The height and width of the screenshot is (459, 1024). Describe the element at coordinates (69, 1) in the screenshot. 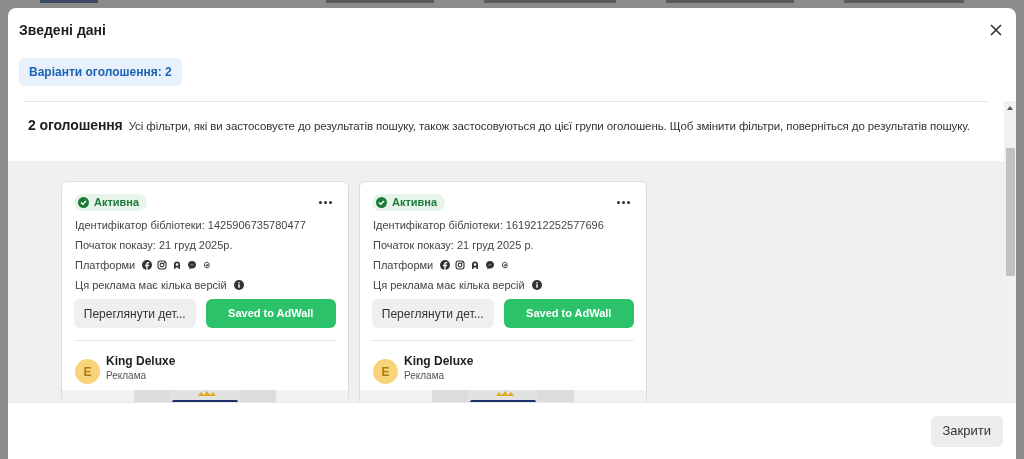

I see `background-logo` at that location.